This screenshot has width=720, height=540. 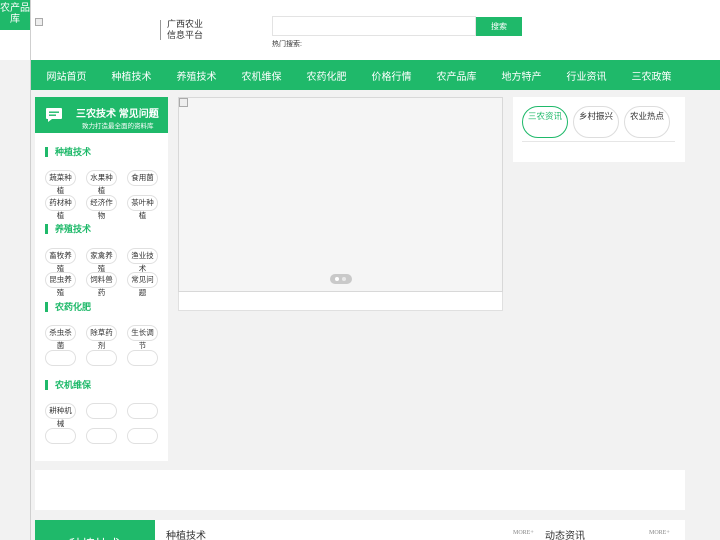 What do you see at coordinates (659, 533) in the screenshot?
I see `more-link-news: MORE+` at bounding box center [659, 533].